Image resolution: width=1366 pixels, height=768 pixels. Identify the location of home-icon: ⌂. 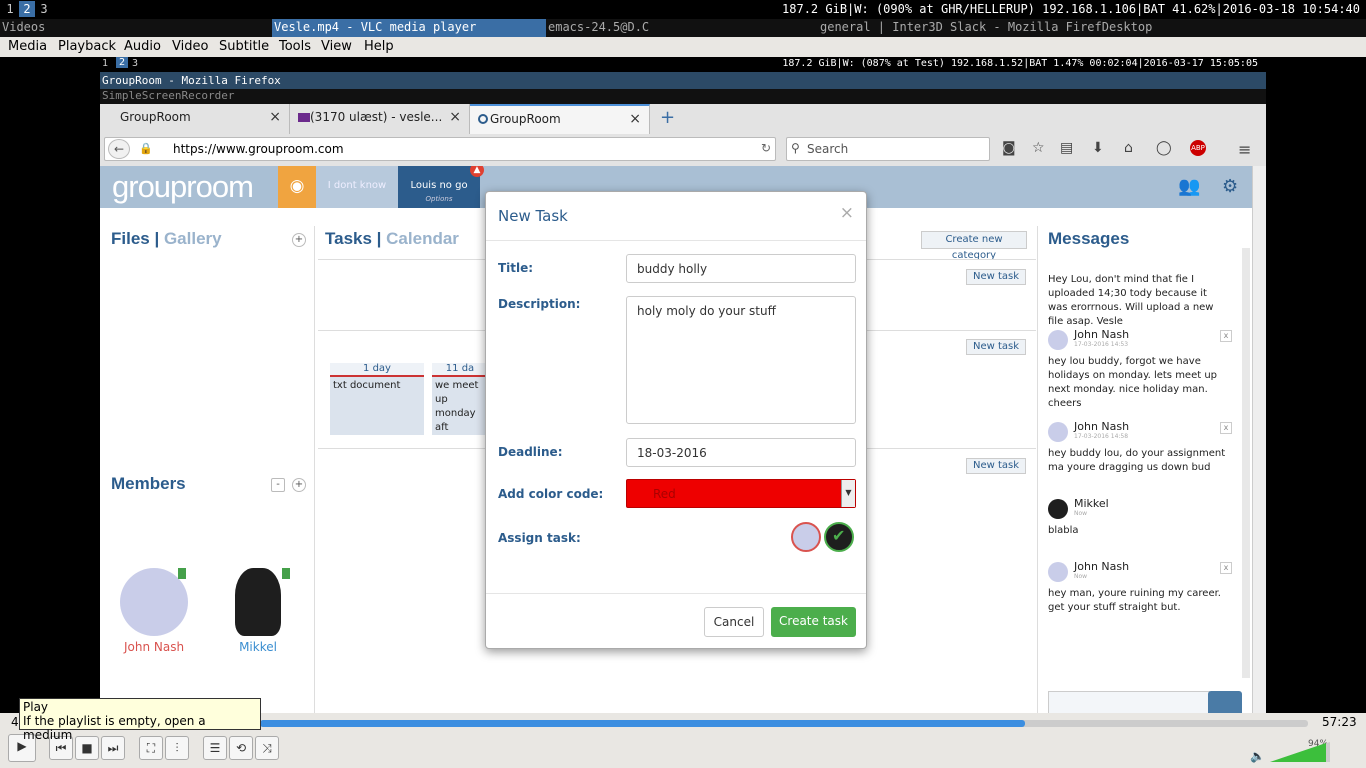
(1128, 148).